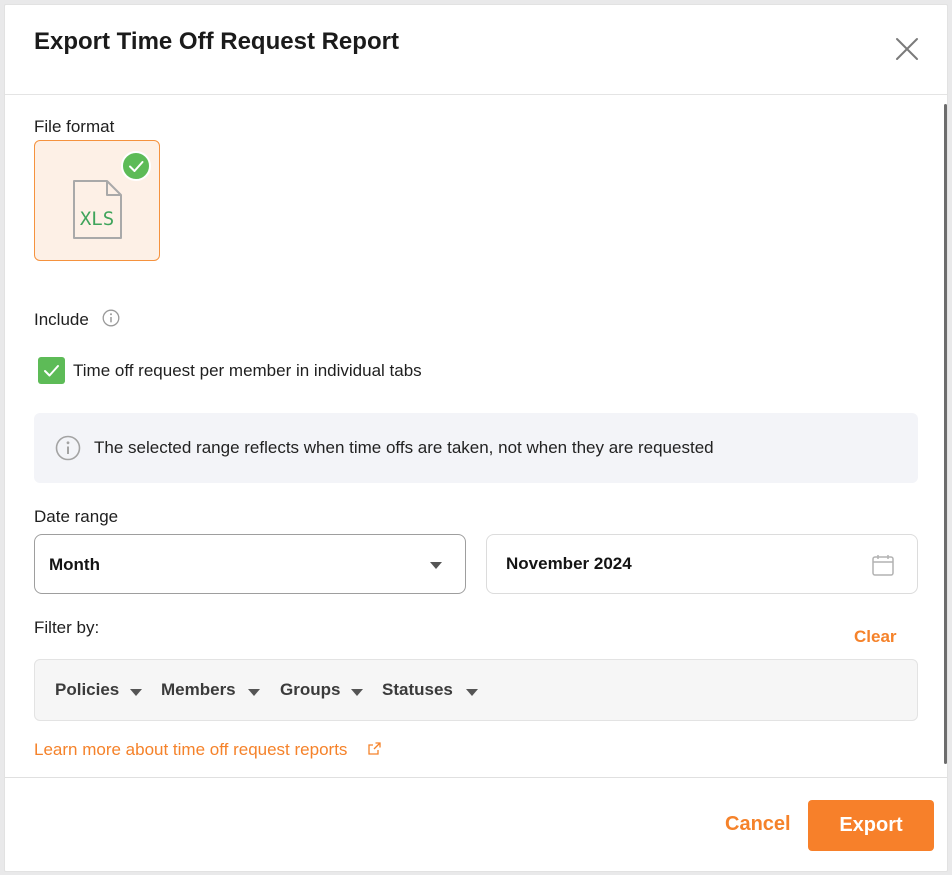 The width and height of the screenshot is (952, 875). What do you see at coordinates (875, 637) in the screenshot?
I see `clear-filters-button: Clear` at bounding box center [875, 637].